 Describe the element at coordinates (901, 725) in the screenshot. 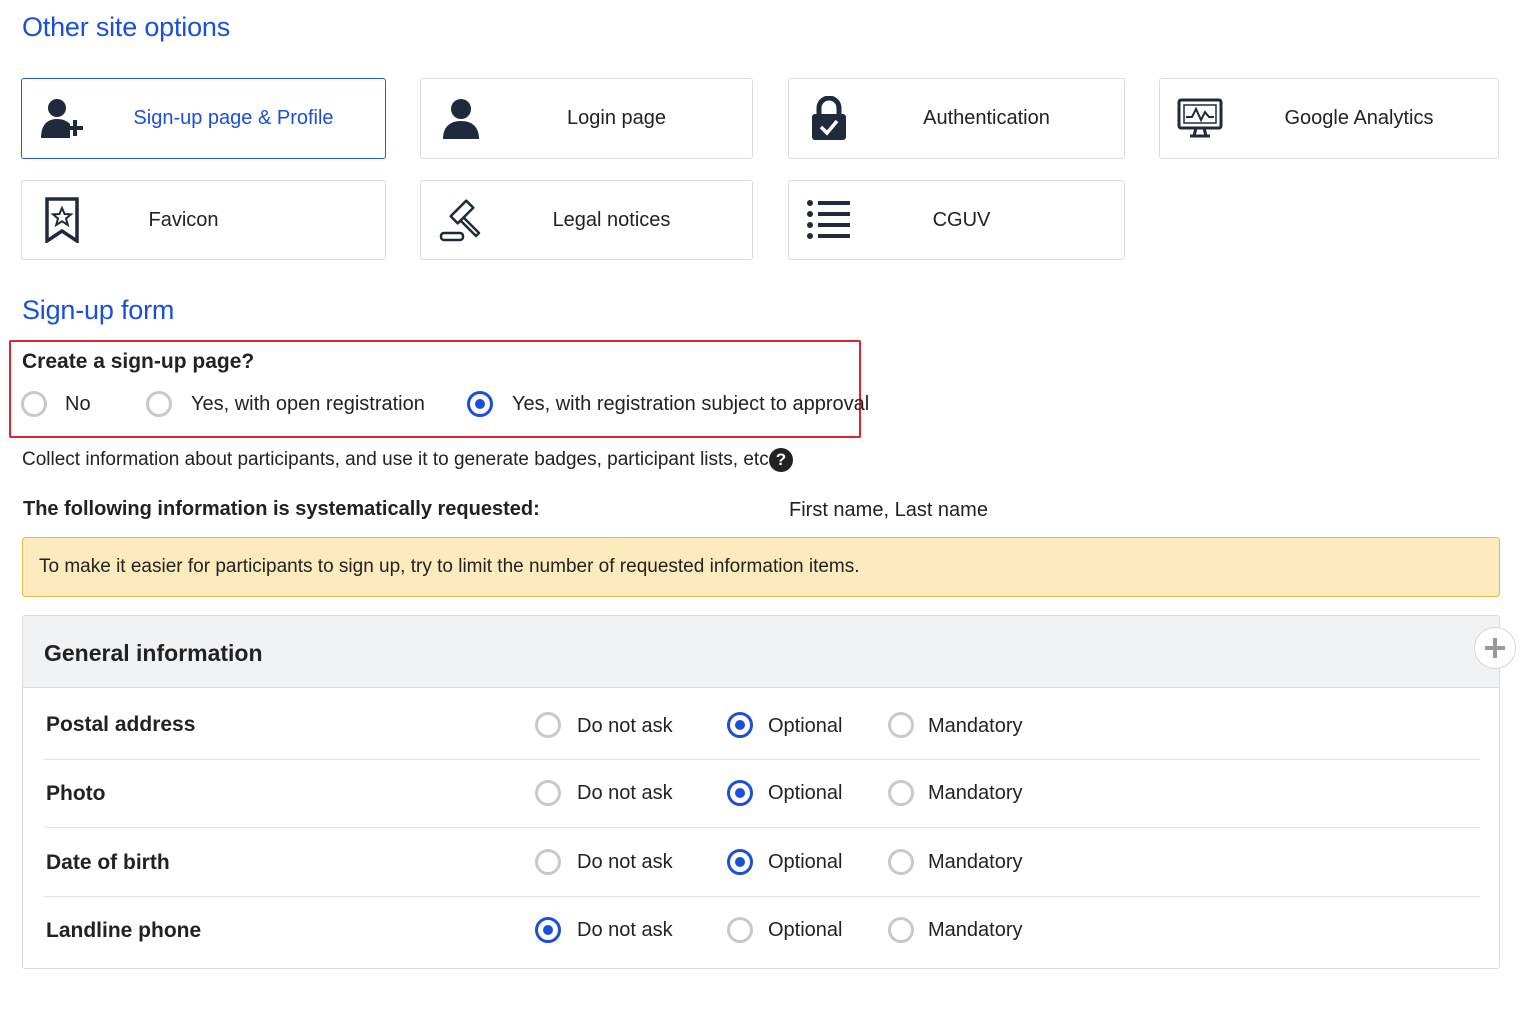

I see `radio-postal-mandatory` at that location.